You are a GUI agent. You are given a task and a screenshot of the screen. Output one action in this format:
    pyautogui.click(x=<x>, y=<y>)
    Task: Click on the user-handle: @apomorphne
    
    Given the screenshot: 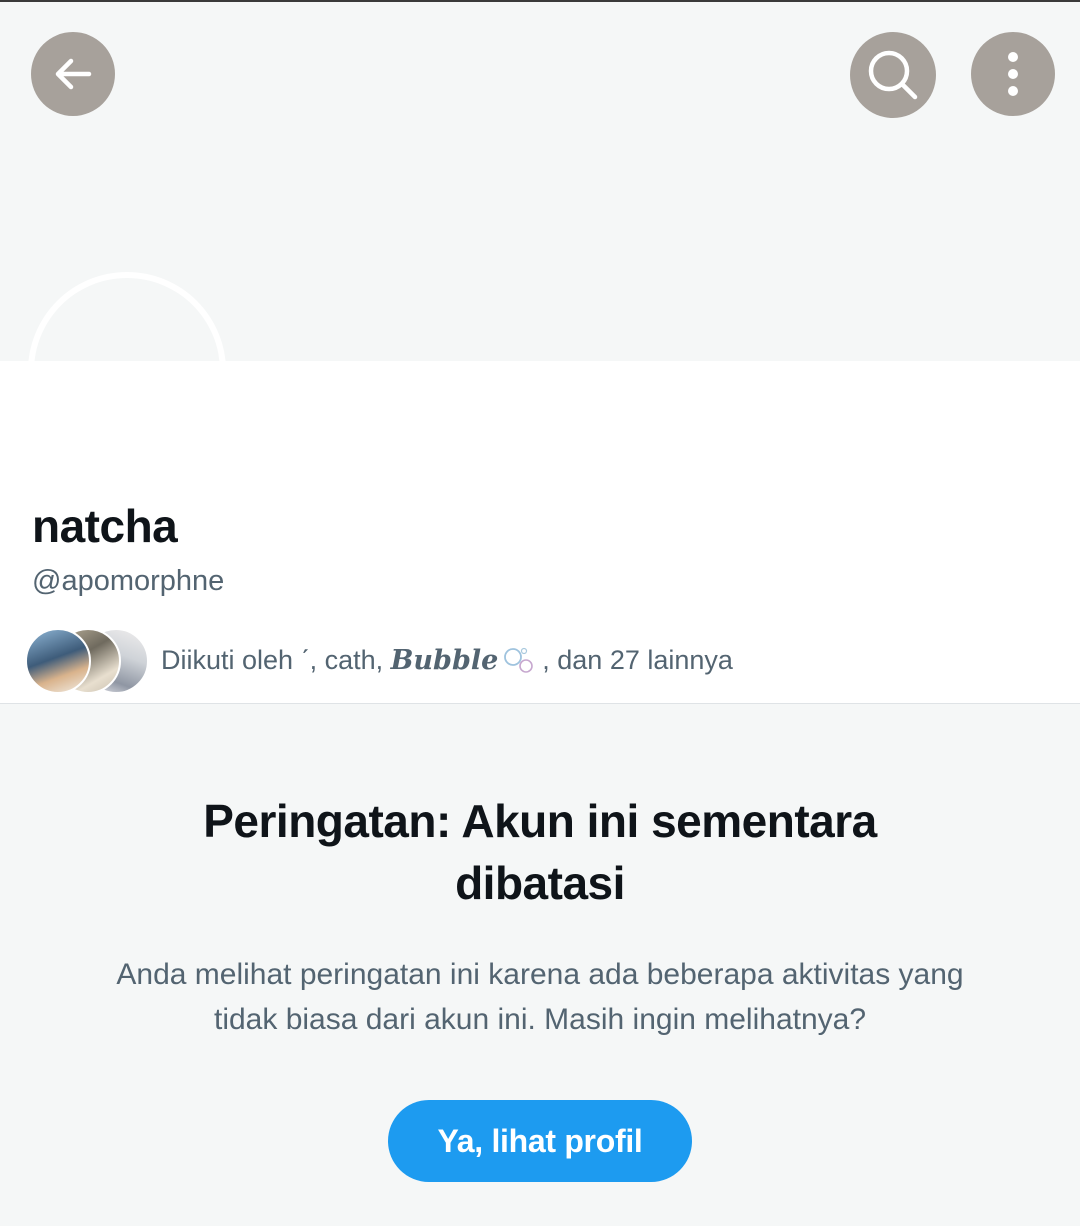 What is the action you would take?
    pyautogui.click(x=128, y=581)
    